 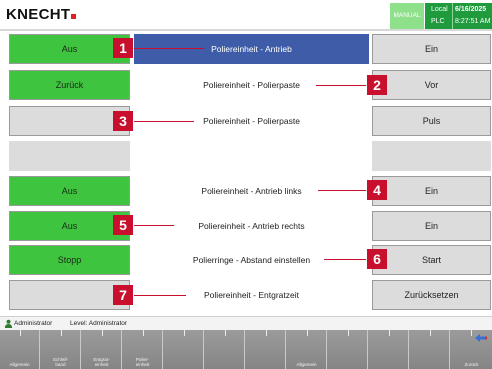 What do you see at coordinates (452, 16) in the screenshot?
I see `status-divider` at bounding box center [452, 16].